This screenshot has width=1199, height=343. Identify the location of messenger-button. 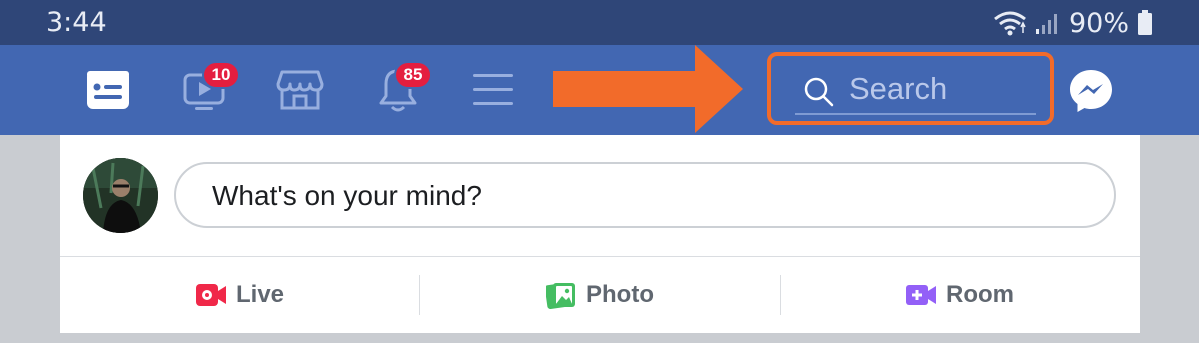
(1091, 93).